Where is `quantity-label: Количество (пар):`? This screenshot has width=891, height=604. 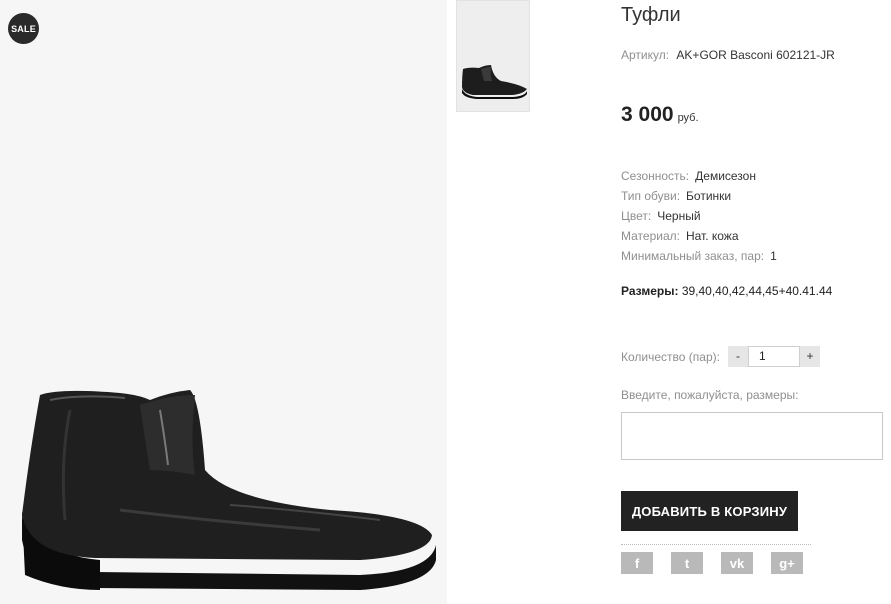
quantity-label: Количество (пар): is located at coordinates (670, 356).